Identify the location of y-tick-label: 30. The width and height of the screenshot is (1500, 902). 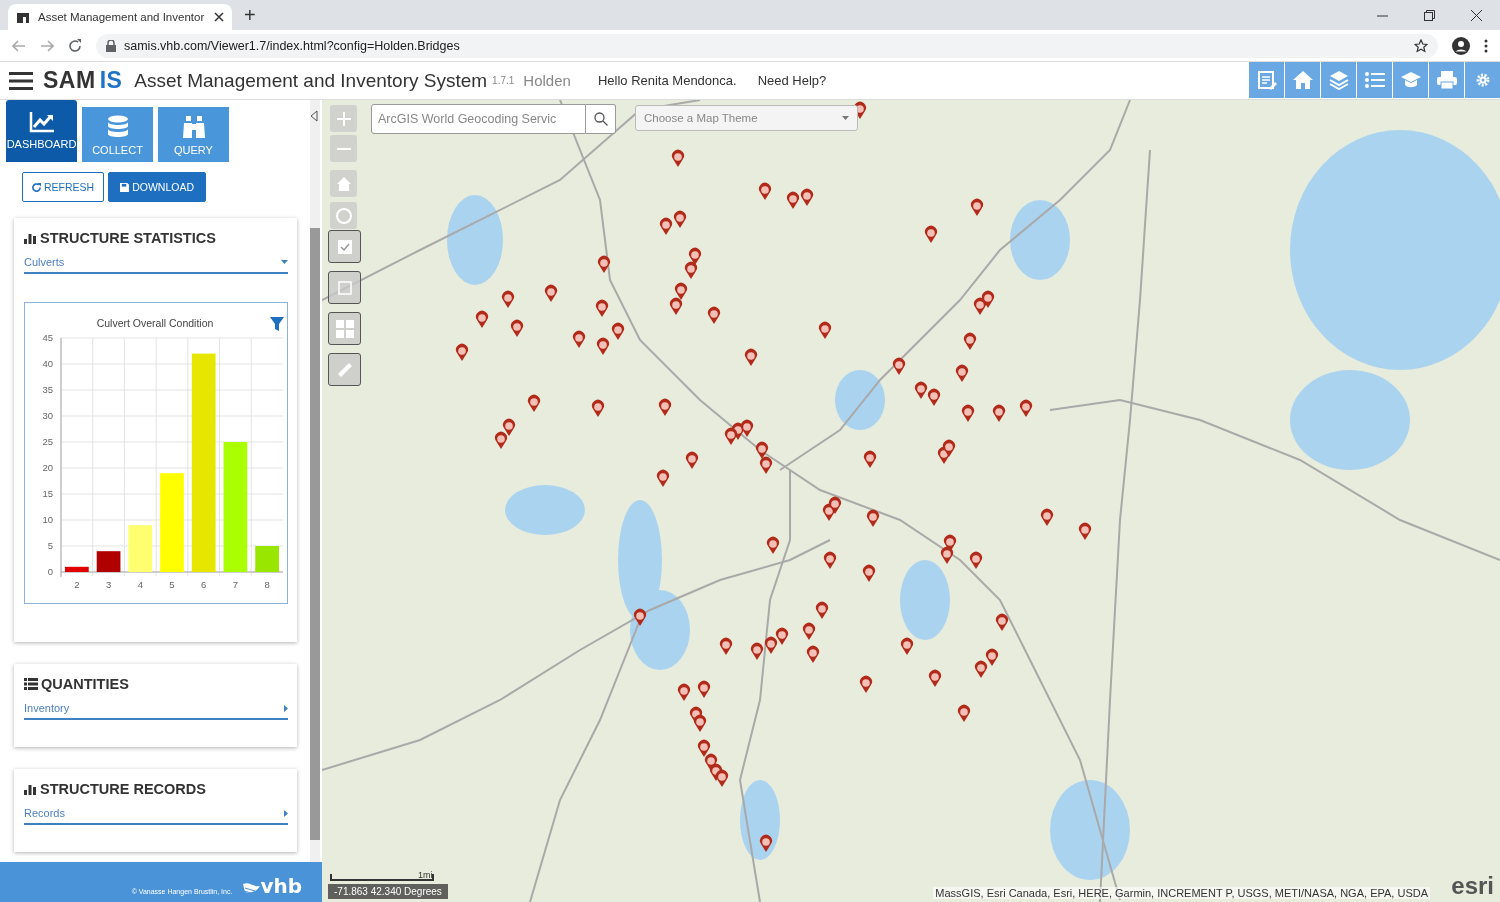
(47, 415).